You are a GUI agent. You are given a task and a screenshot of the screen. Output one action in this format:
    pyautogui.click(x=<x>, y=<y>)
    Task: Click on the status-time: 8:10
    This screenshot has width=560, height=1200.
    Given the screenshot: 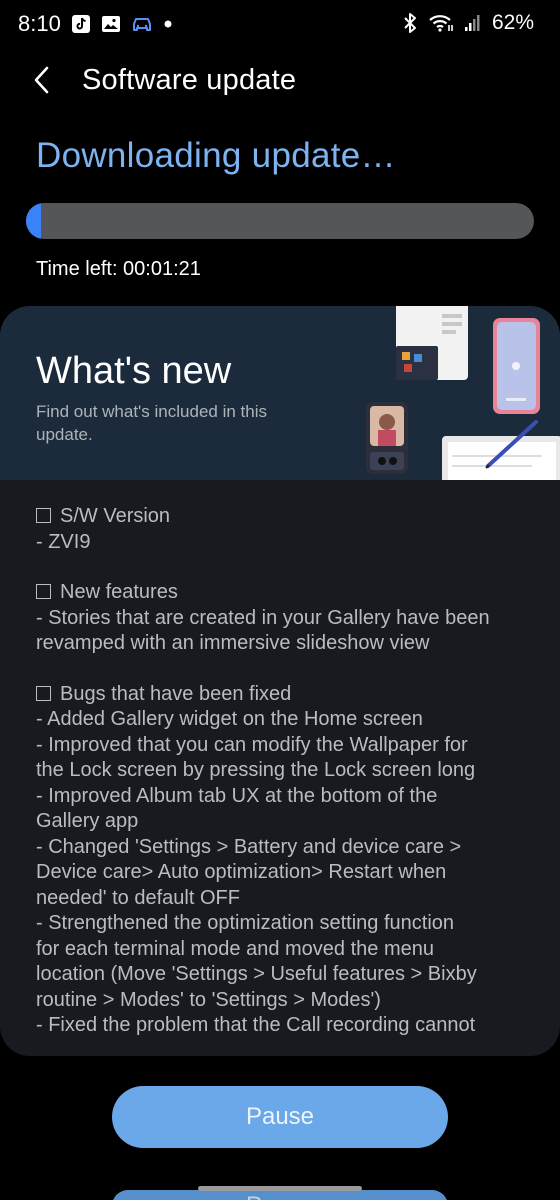 What is the action you would take?
    pyautogui.click(x=39, y=23)
    